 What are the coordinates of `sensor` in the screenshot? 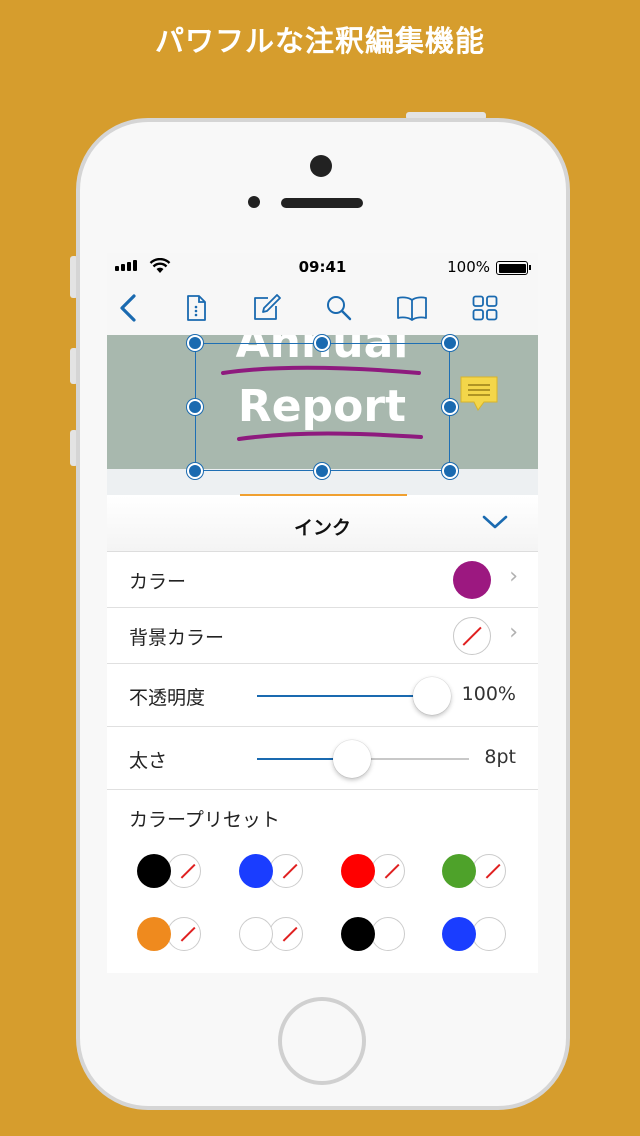 It's located at (254, 202).